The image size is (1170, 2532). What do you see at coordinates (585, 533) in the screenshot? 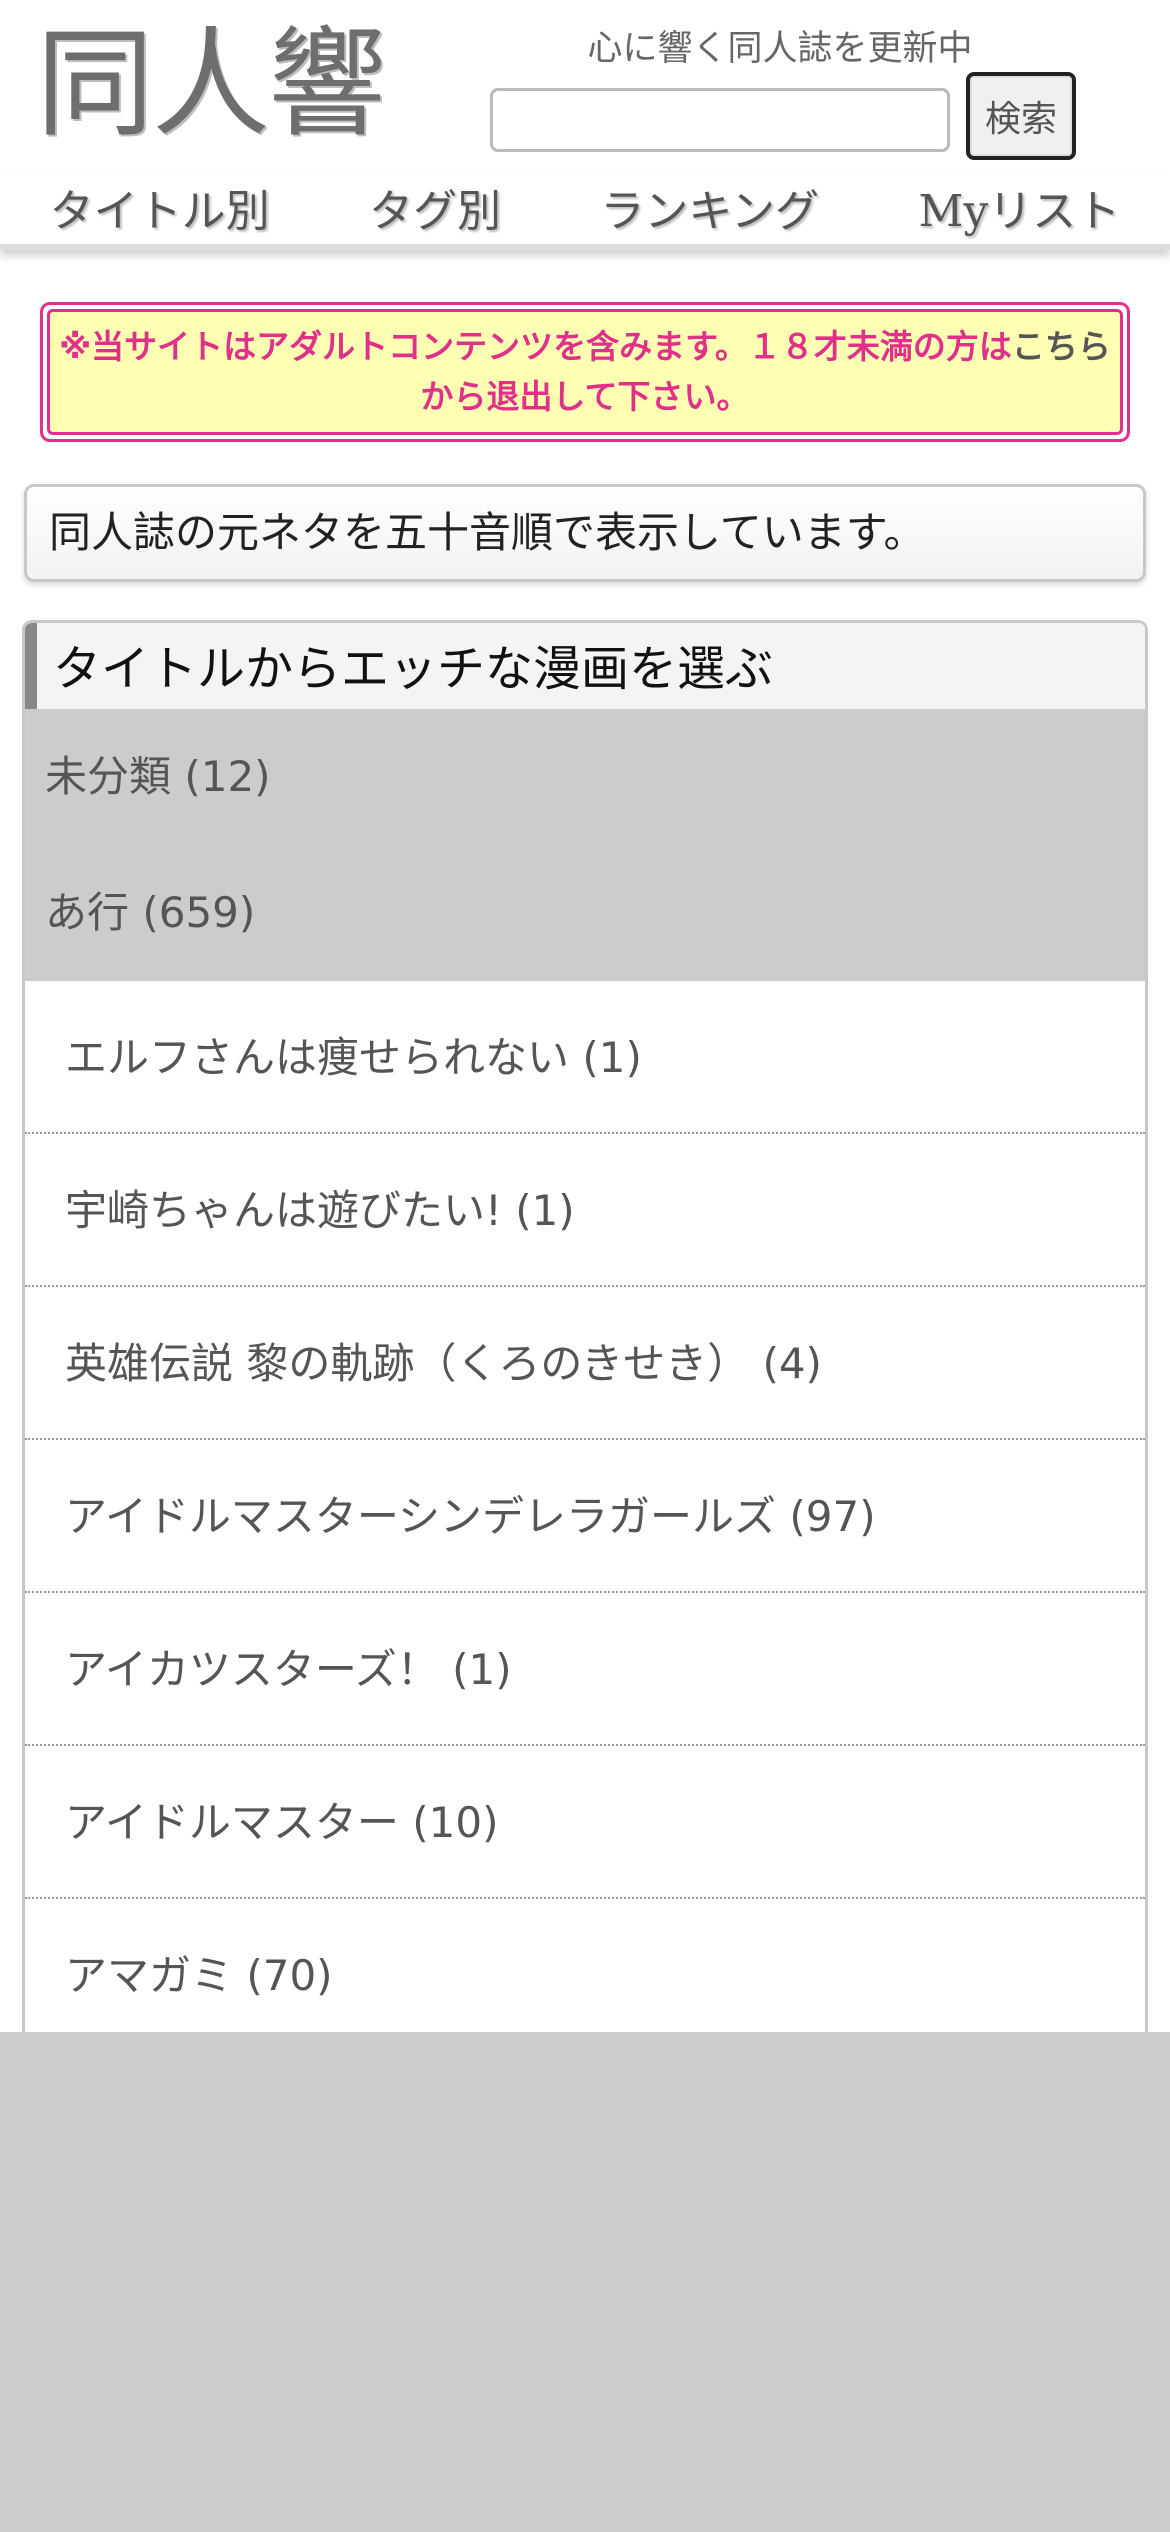
I see `page-description: 同人誌の元ネタを五十音順で表示しています。` at bounding box center [585, 533].